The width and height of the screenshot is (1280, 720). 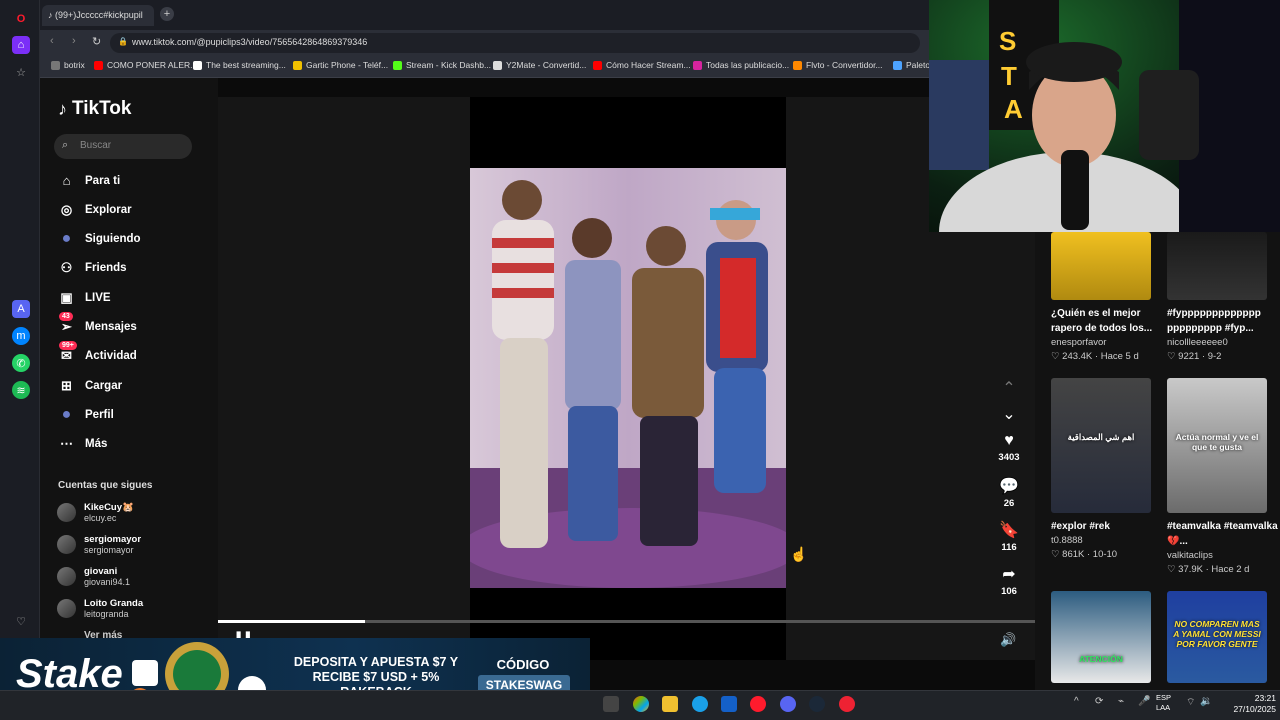 What do you see at coordinates (21, 72) in the screenshot?
I see `star-icon: ☆` at bounding box center [21, 72].